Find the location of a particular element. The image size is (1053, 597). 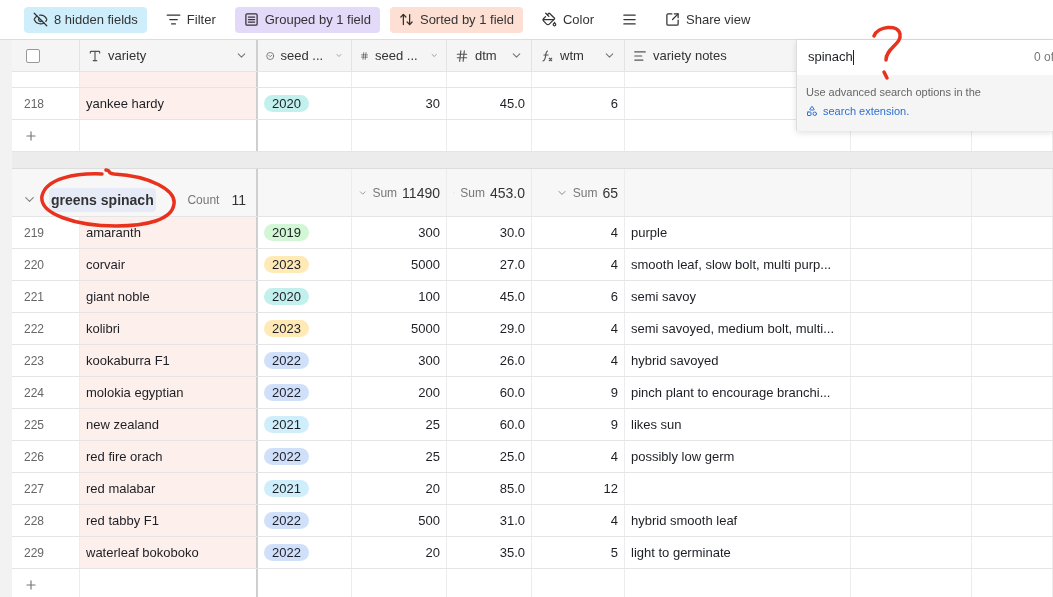

table-cell: 35.0 is located at coordinates (512, 552).